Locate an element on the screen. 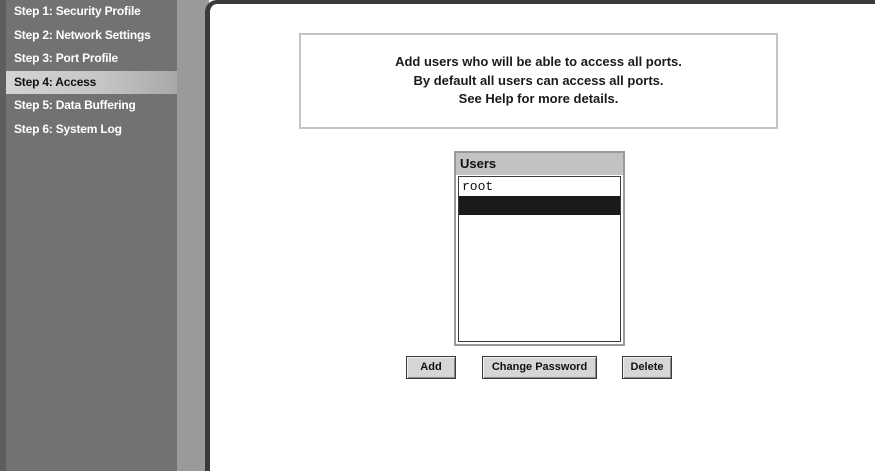 Image resolution: width=875 pixels, height=471 pixels. add-user-button: Add is located at coordinates (431, 367).